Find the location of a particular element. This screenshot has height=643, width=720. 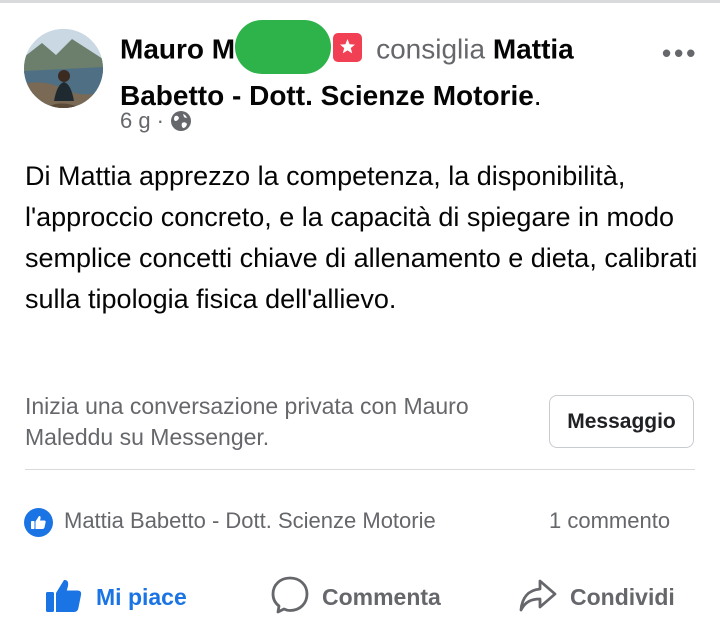

comments-count: 1 commento is located at coordinates (609, 521).